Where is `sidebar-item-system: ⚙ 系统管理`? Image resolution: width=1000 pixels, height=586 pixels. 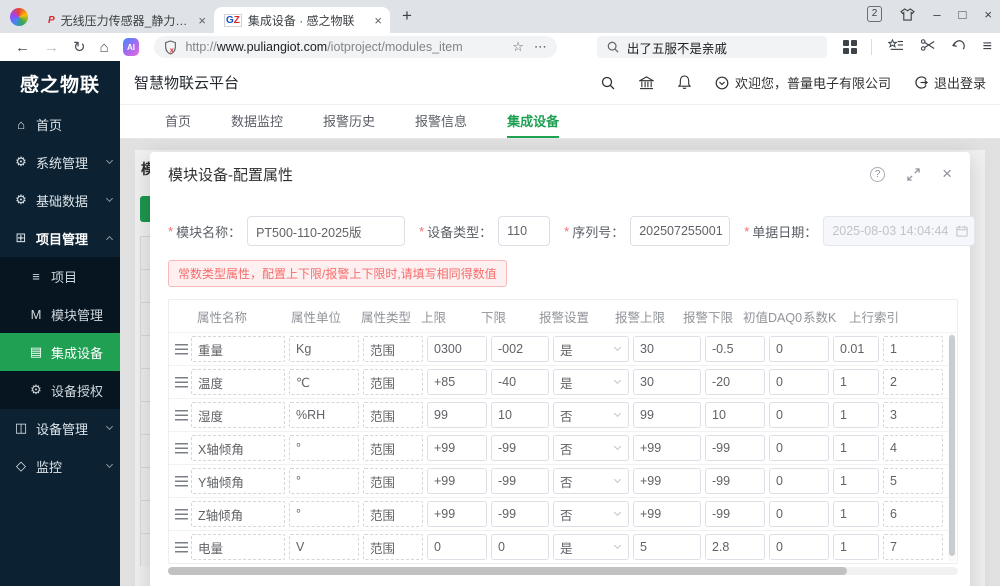 sidebar-item-system: ⚙ 系统管理 is located at coordinates (60, 162).